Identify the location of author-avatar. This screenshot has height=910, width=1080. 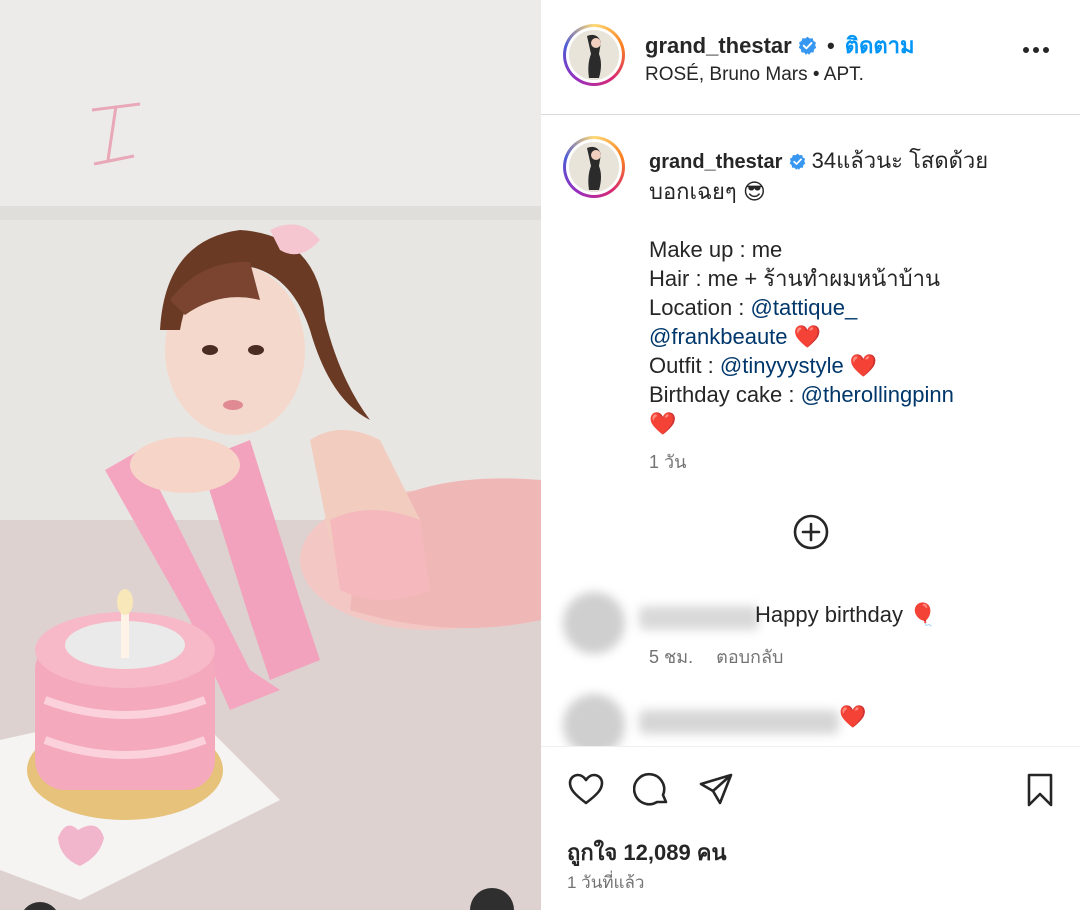
(594, 55).